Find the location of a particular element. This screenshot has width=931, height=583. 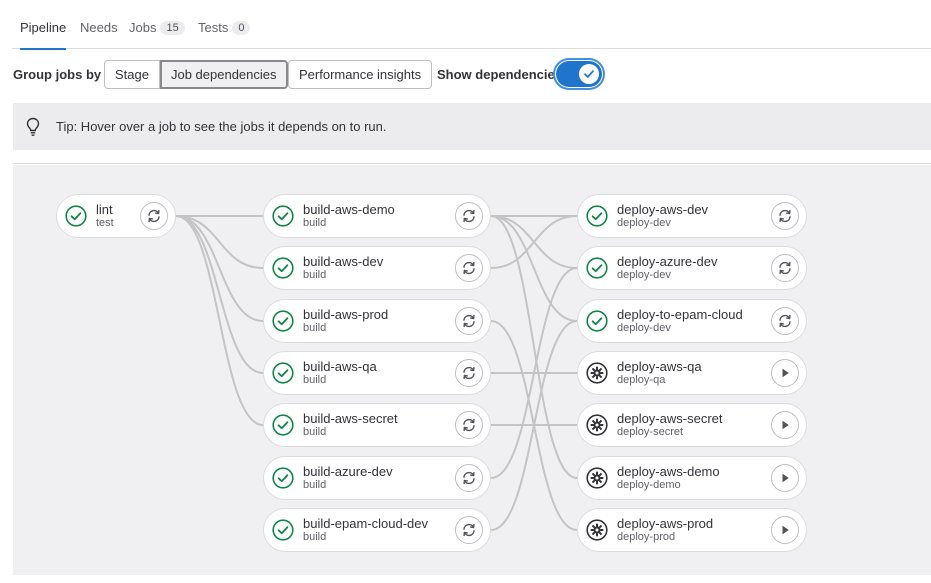

job-stage: test is located at coordinates (105, 223).